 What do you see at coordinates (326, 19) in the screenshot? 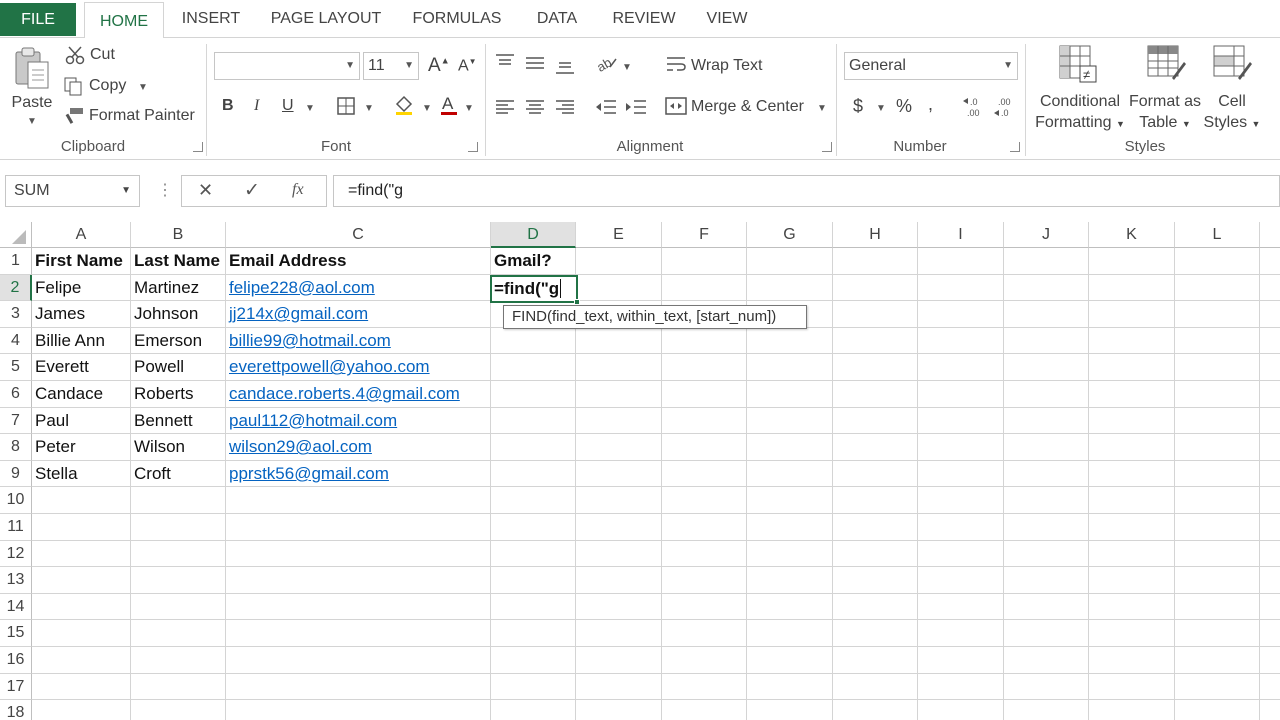
I see `tab-page-layout: PAGE LAYOUT` at bounding box center [326, 19].